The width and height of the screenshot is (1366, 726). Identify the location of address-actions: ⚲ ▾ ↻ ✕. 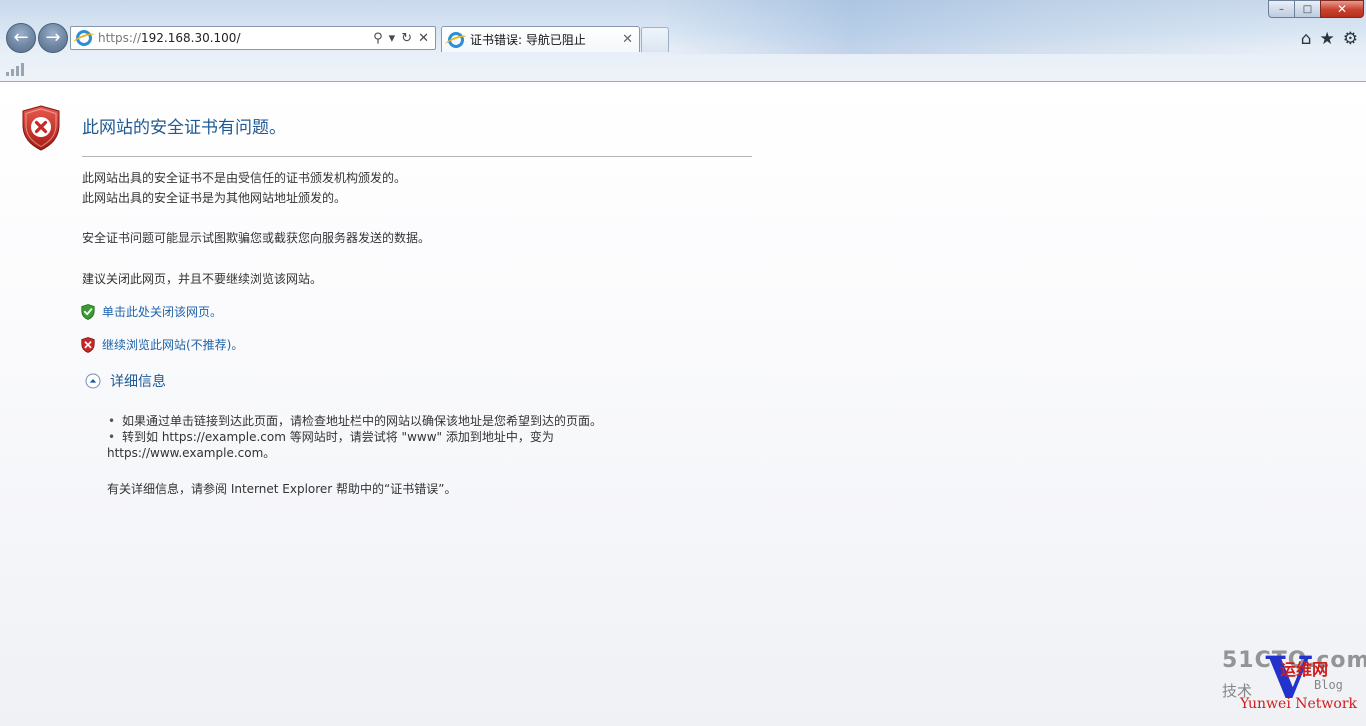
(401, 38).